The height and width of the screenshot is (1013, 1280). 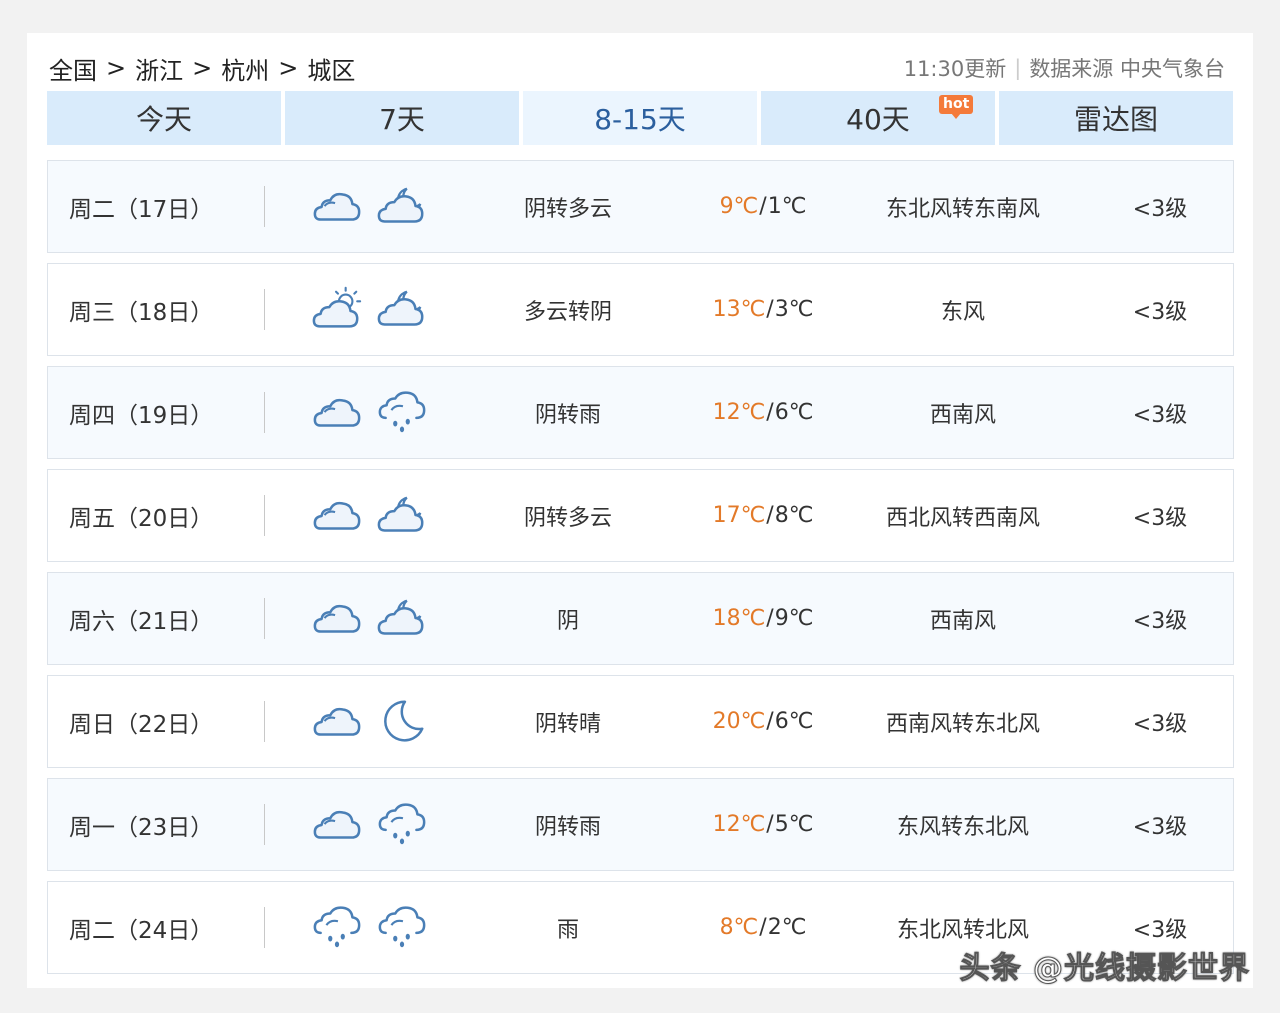 I want to click on temperature: 8℃/2℃, so click(x=763, y=927).